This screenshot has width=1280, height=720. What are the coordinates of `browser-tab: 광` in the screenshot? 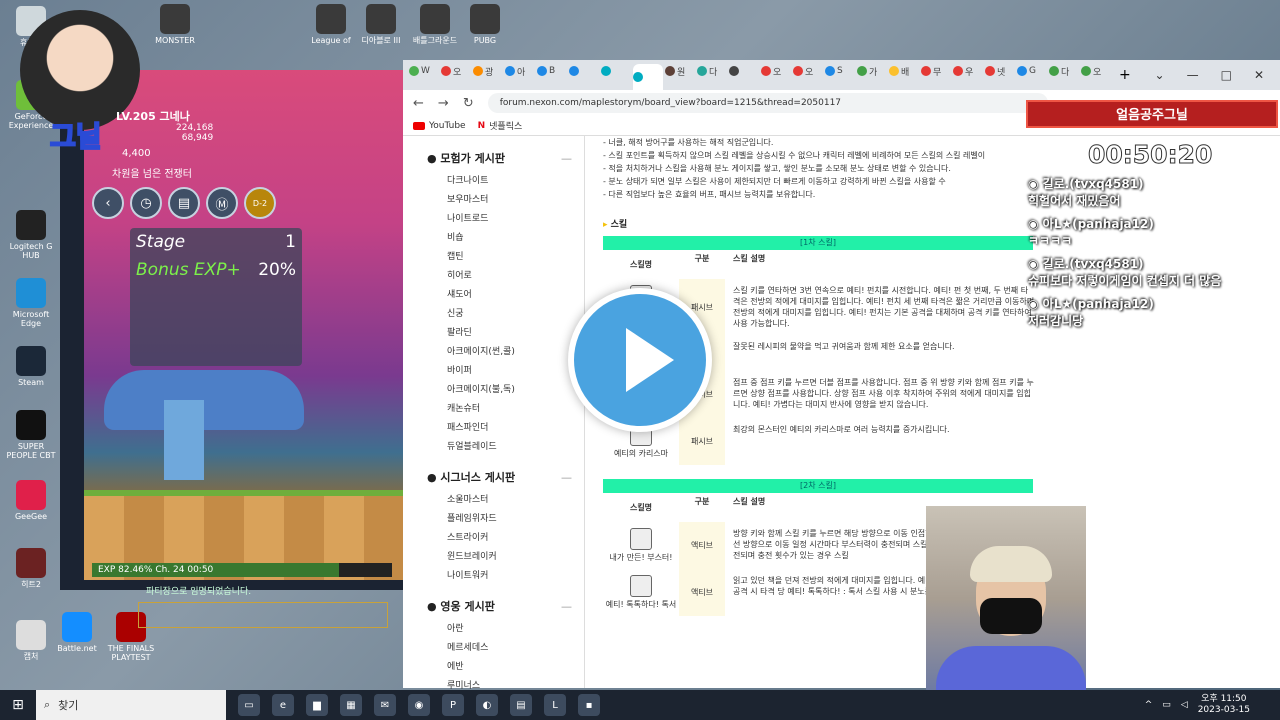 It's located at (488, 71).